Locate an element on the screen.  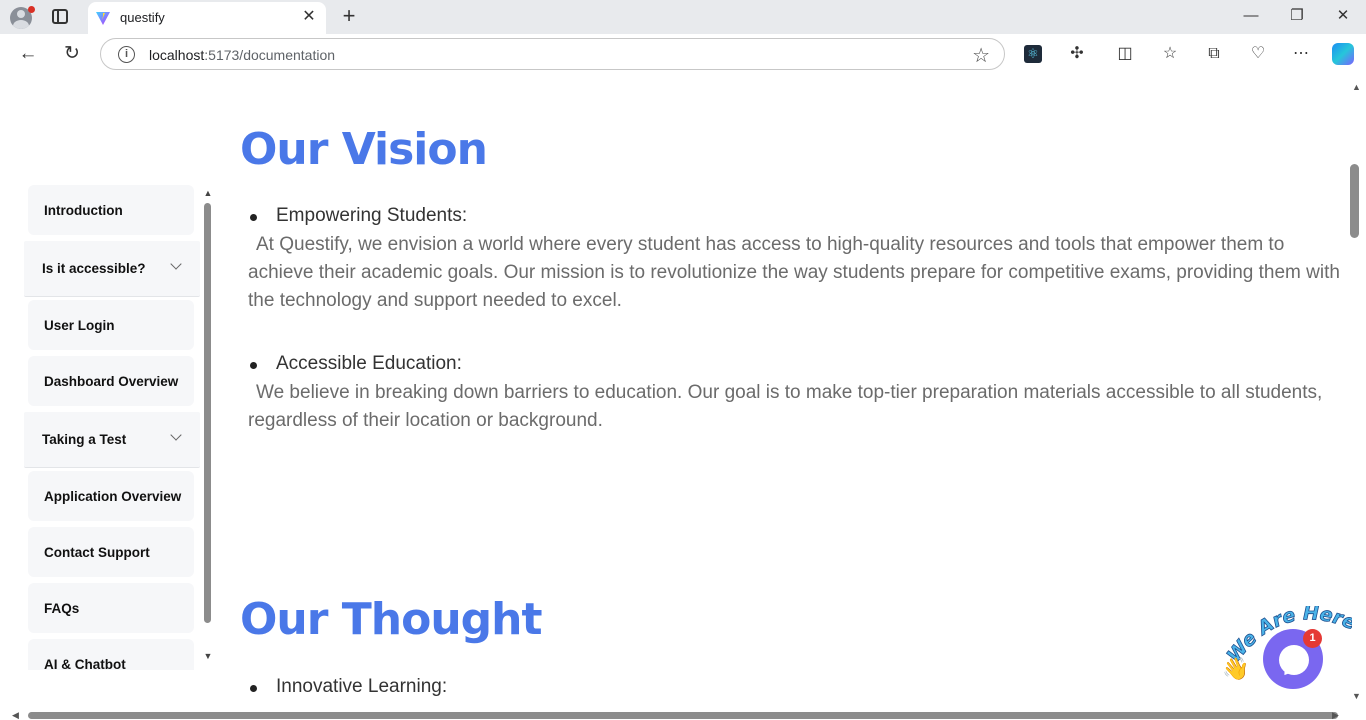
sidebar-scroll-thumb is located at coordinates (207, 413).